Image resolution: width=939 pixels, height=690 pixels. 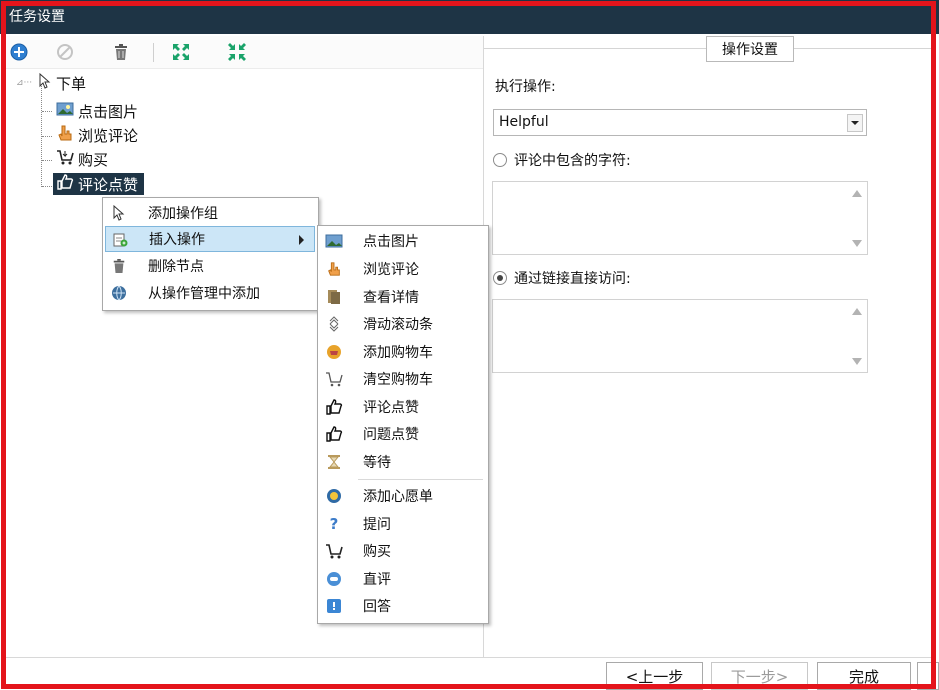 I want to click on tree-node-click-image: 点击图片, so click(x=97, y=111).